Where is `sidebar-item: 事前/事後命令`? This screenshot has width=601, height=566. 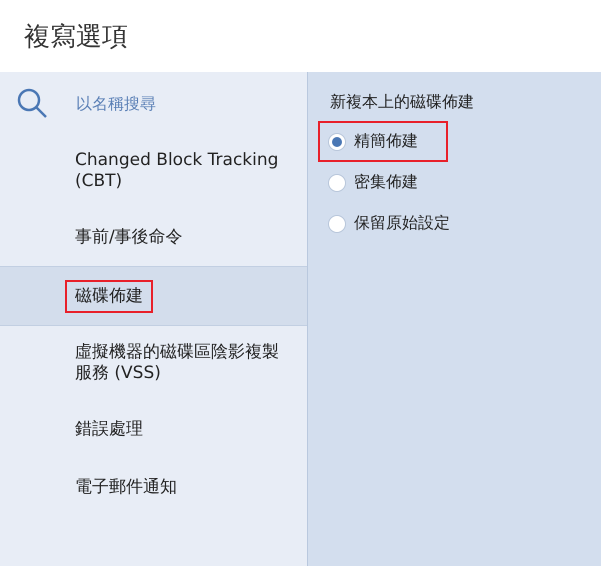
sidebar-item: 事前/事後命令 is located at coordinates (153, 237).